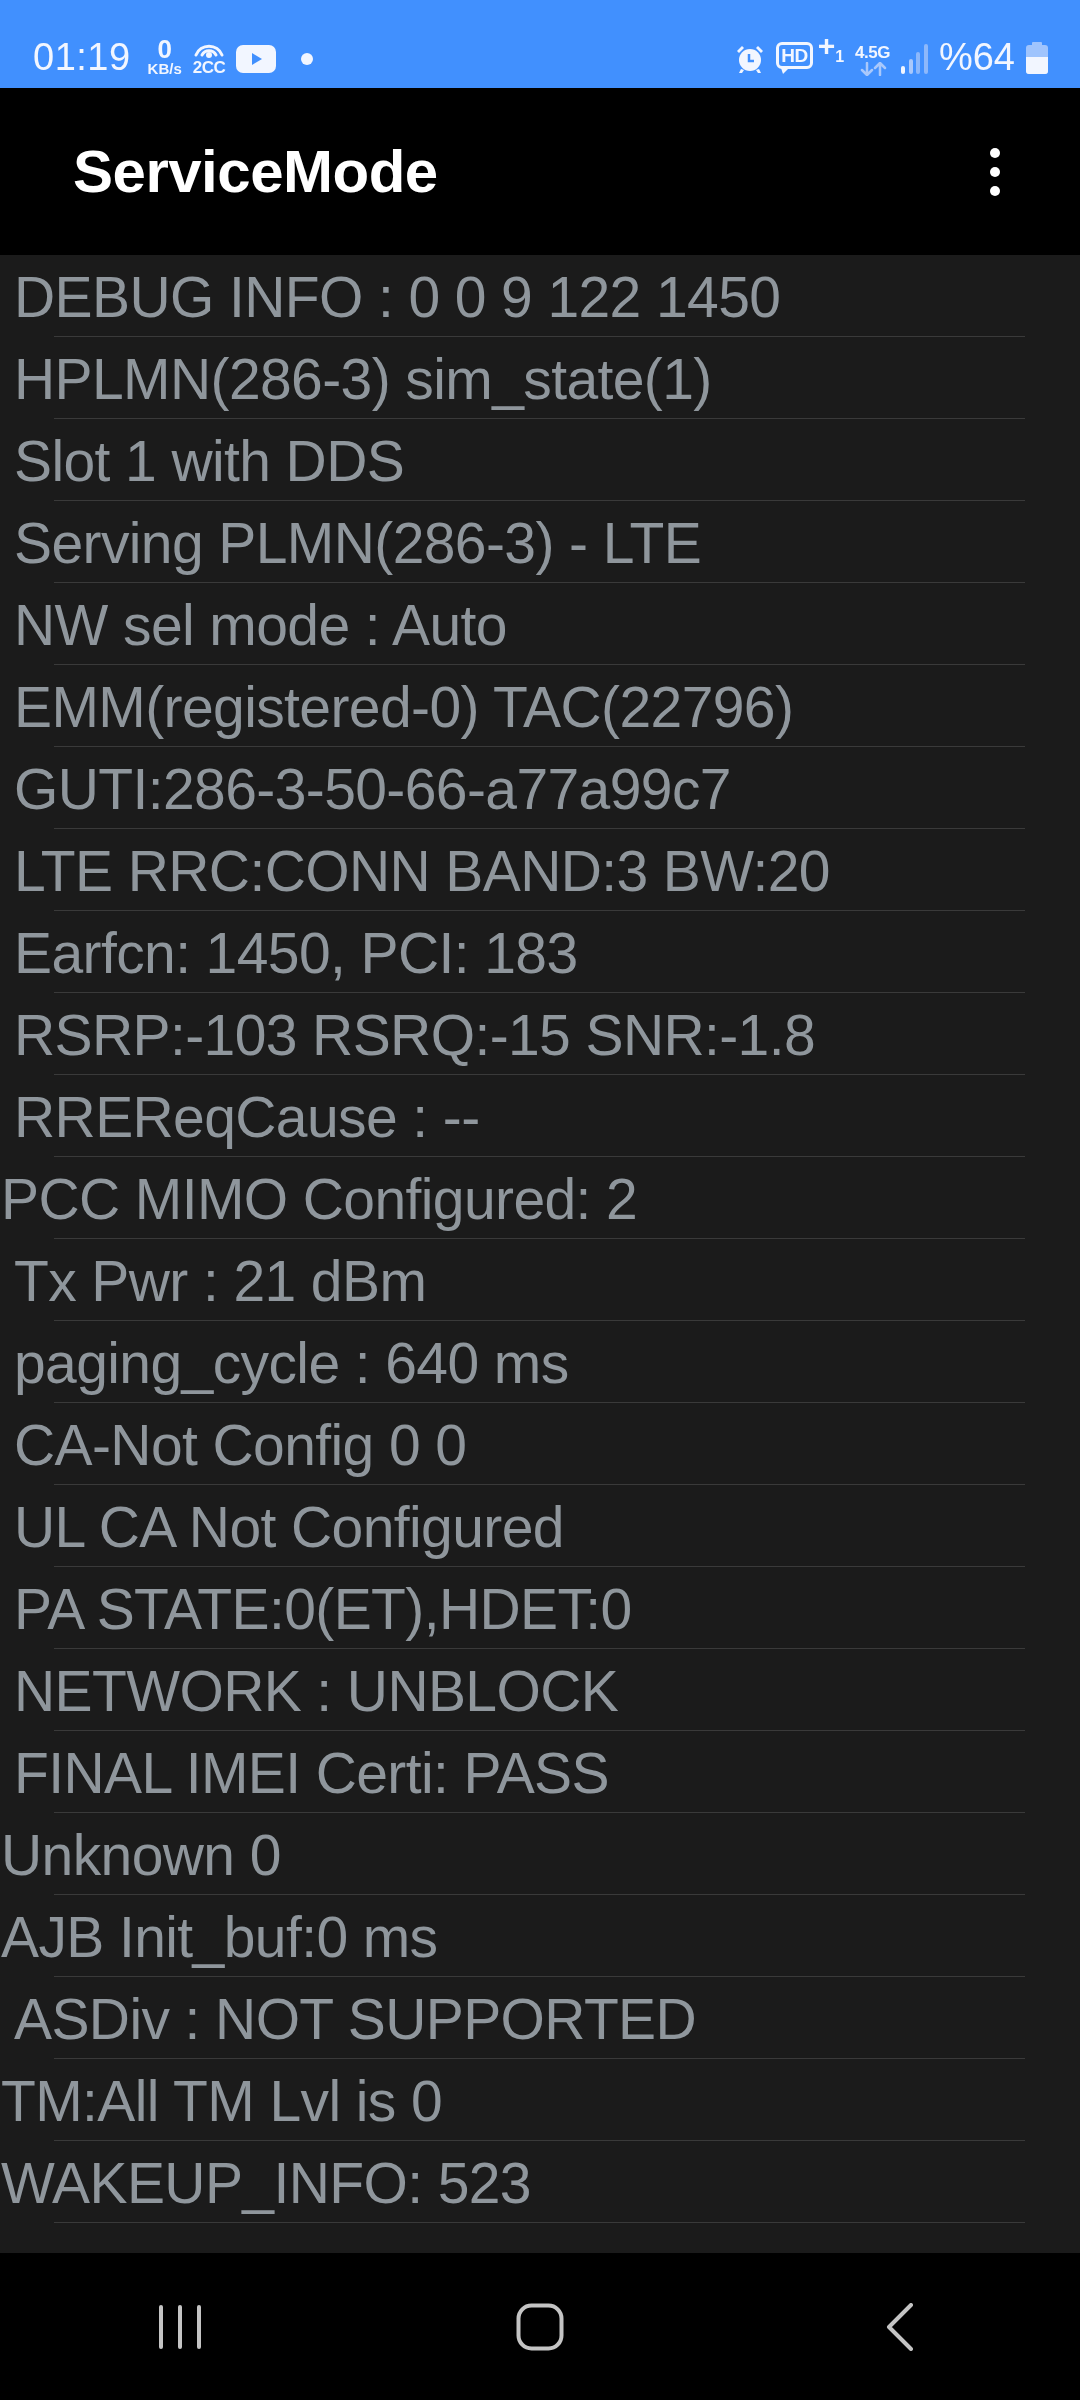  I want to click on clock-time: 01:19, so click(82, 57).